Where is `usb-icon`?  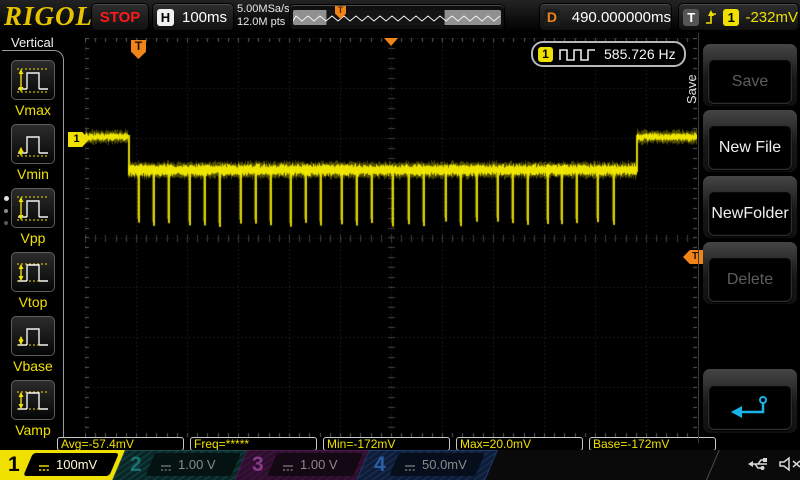 usb-icon is located at coordinates (758, 464).